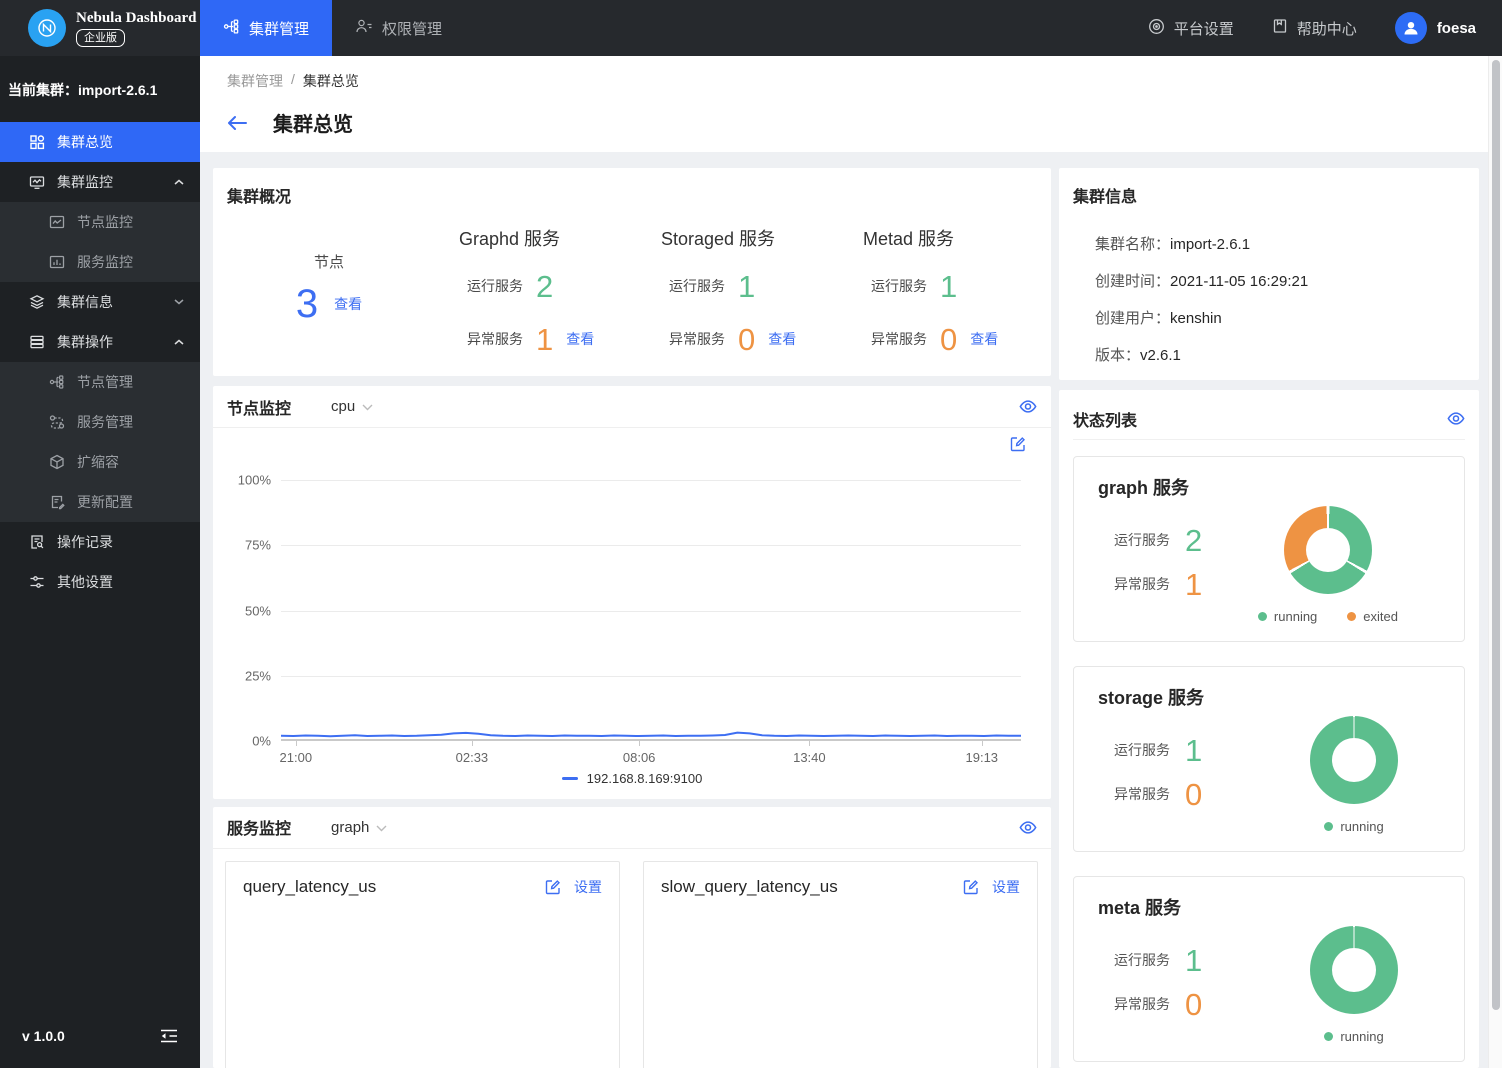 The height and width of the screenshot is (1068, 1502). Describe the element at coordinates (36, 342) in the screenshot. I see `server-stack-icon` at that location.